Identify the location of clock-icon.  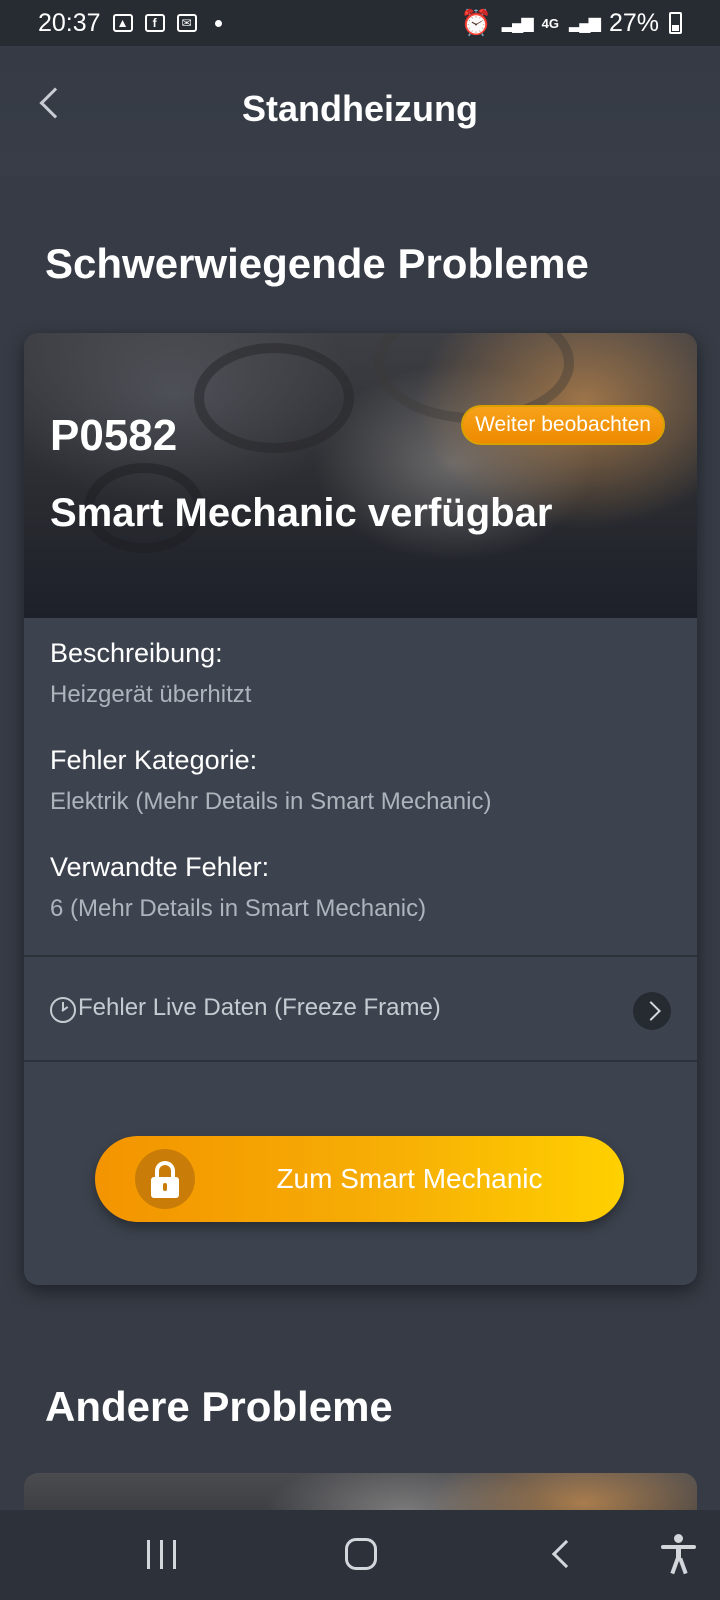
(63, 1010).